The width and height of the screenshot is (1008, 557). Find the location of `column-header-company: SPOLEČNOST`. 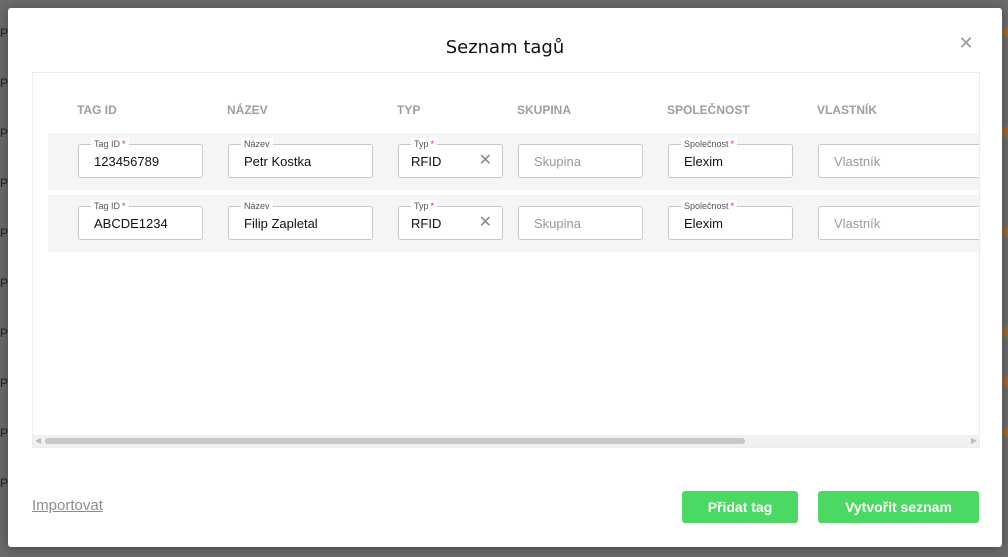

column-header-company: SPOLEČNOST is located at coordinates (708, 110).